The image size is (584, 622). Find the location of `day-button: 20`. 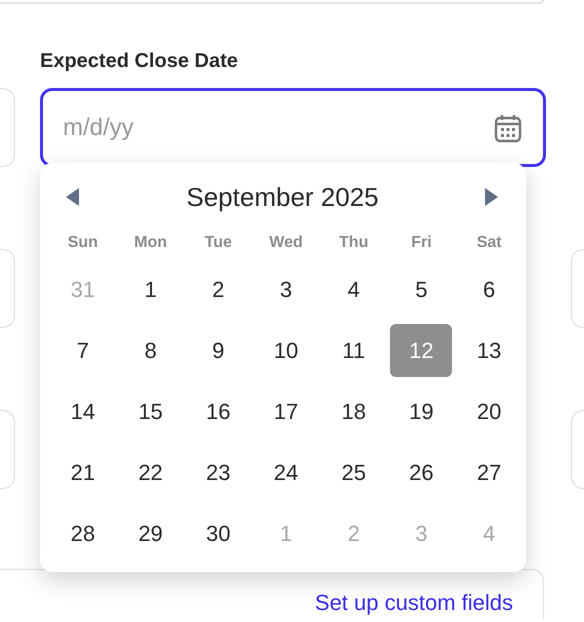

day-button: 20 is located at coordinates (489, 411).